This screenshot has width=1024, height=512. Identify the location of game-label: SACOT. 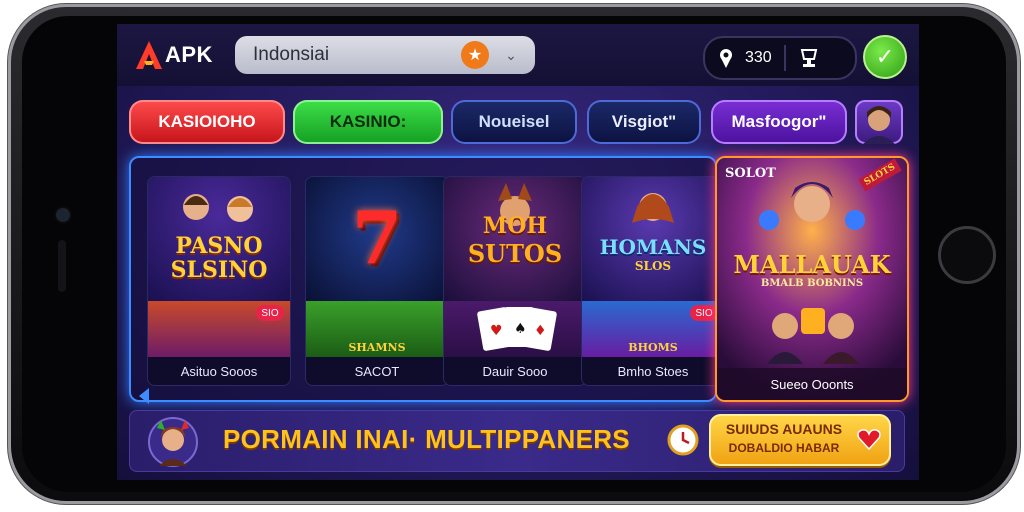
(377, 371).